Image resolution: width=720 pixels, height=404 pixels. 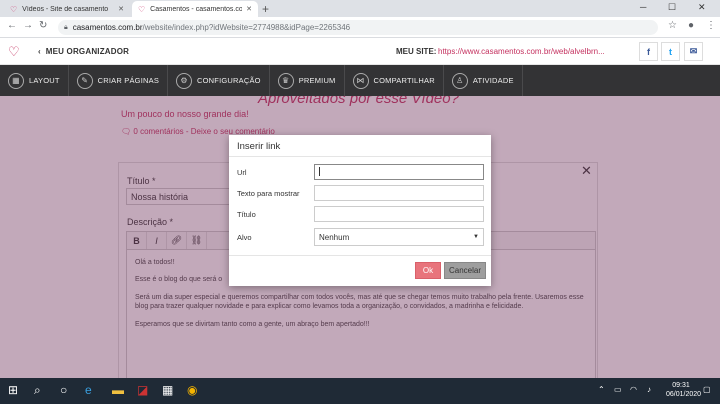 I want to click on nav-item-configuracao: ⚙ CONFIGURAÇÃO, so click(x=219, y=80).